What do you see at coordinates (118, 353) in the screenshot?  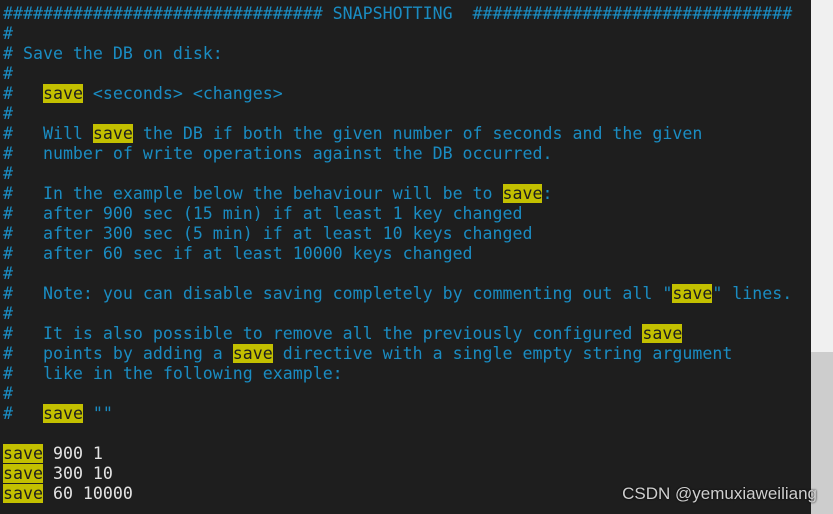 I see `comment-text: # points by adding a` at bounding box center [118, 353].